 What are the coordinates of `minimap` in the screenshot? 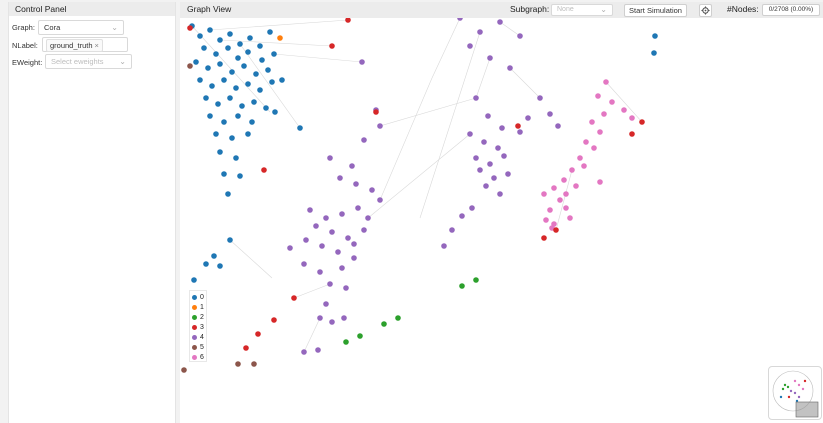 It's located at (795, 393).